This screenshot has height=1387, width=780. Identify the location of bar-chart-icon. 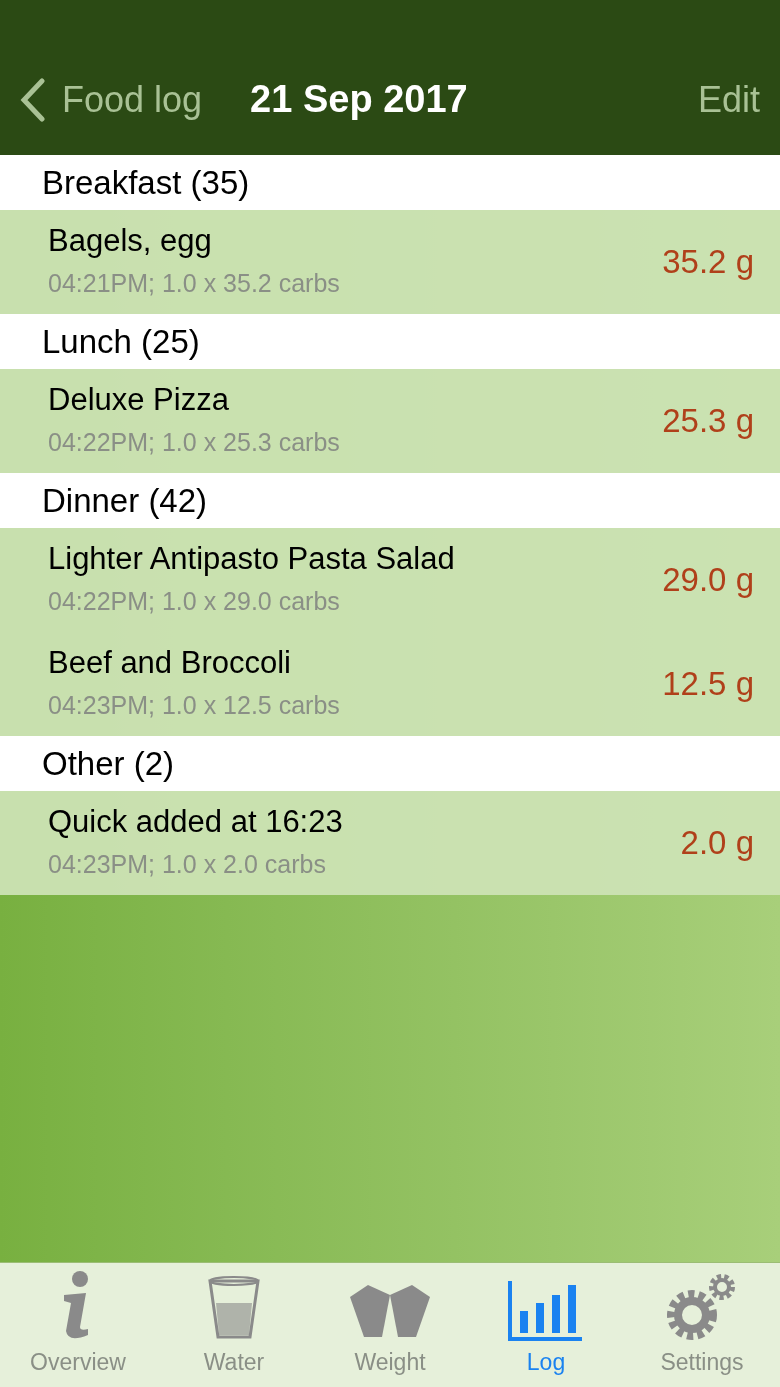
(546, 1310).